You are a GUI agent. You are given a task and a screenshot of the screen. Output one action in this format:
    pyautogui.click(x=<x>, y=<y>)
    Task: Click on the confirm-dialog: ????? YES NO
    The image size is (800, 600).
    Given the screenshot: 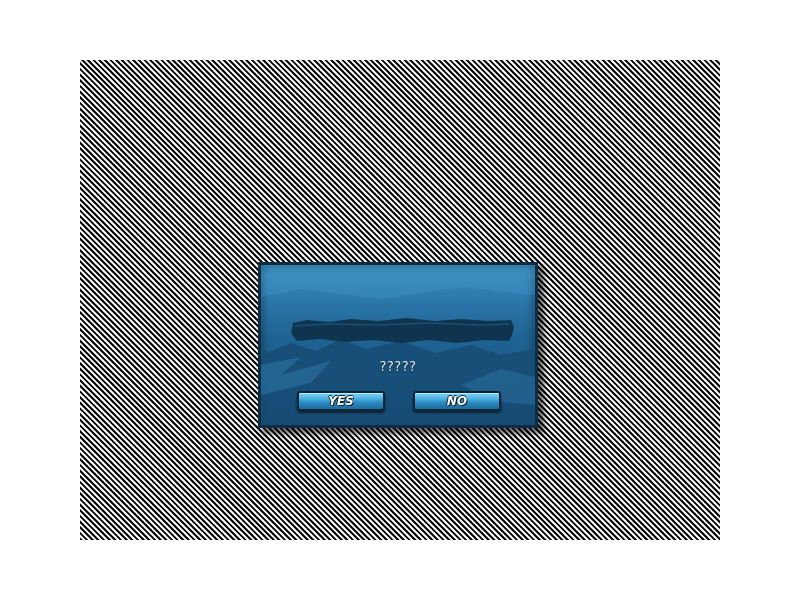 What is the action you would take?
    pyautogui.click(x=398, y=345)
    